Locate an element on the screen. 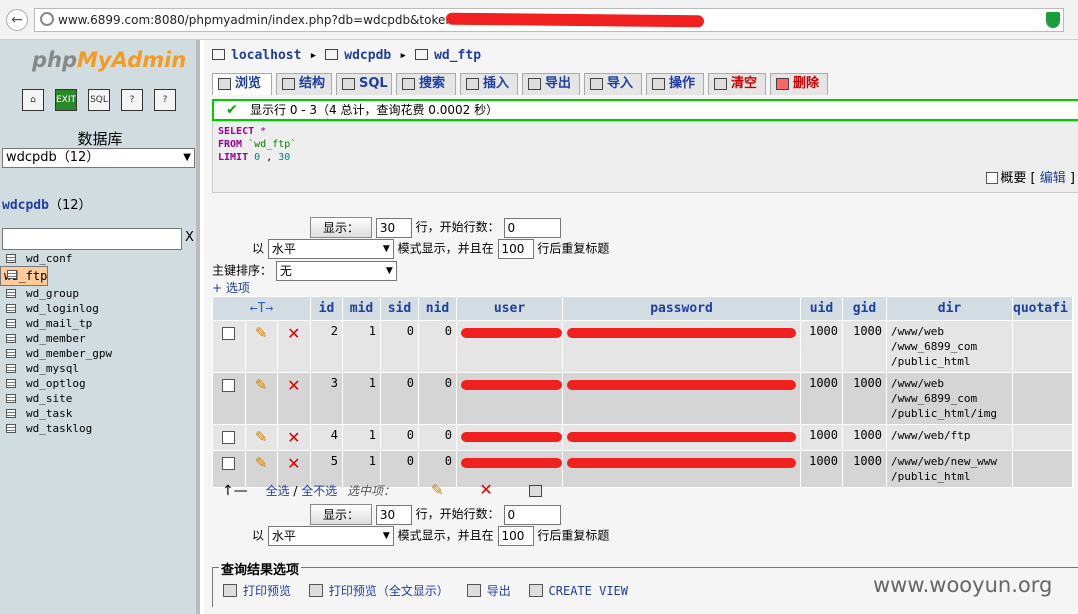 Image resolution: width=1078 pixels, height=614 pixels. database-title: wdcpdb（12） is located at coordinates (47, 203).